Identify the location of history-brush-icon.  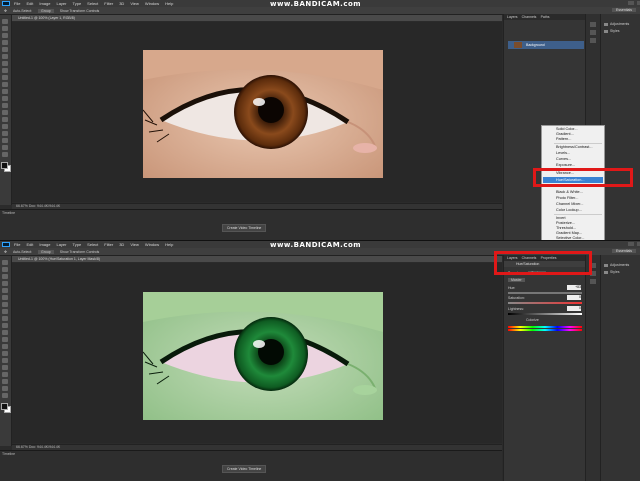
(5, 84).